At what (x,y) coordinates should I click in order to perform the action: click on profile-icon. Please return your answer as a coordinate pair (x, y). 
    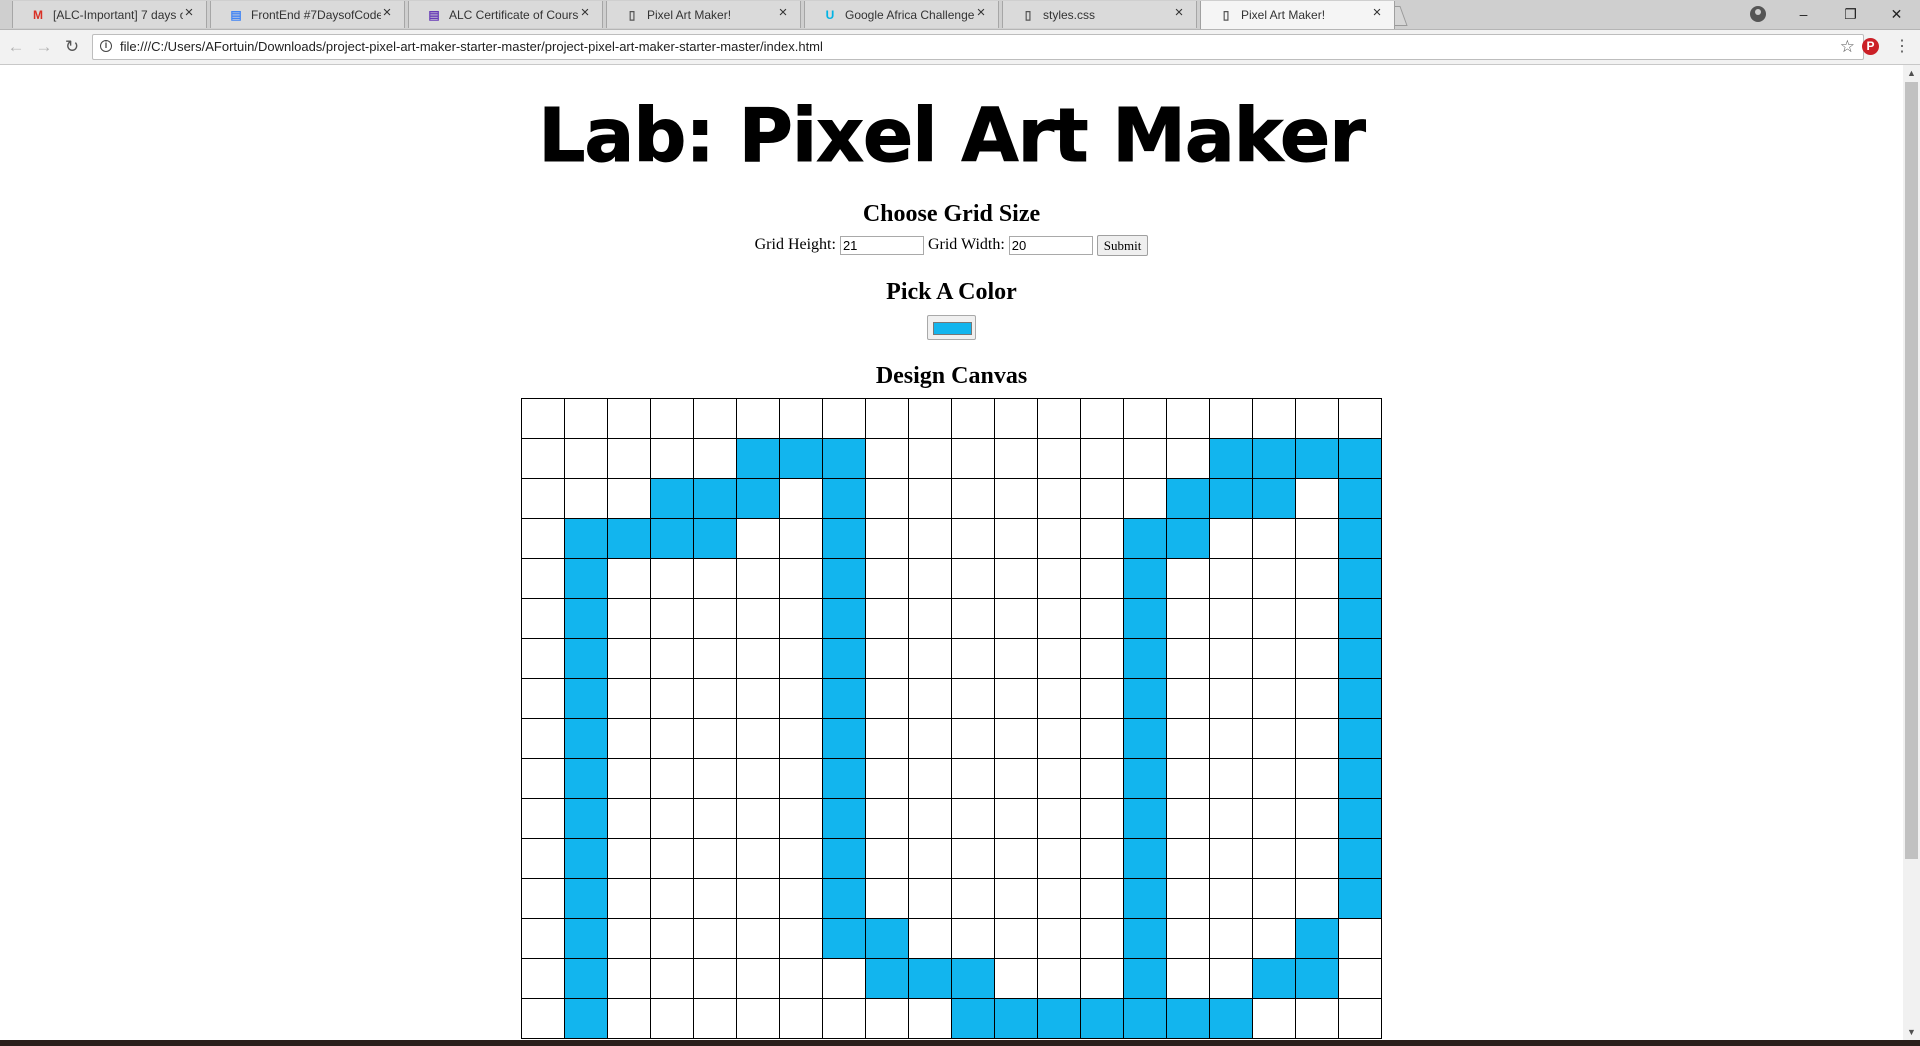
    Looking at the image, I should click on (1758, 14).